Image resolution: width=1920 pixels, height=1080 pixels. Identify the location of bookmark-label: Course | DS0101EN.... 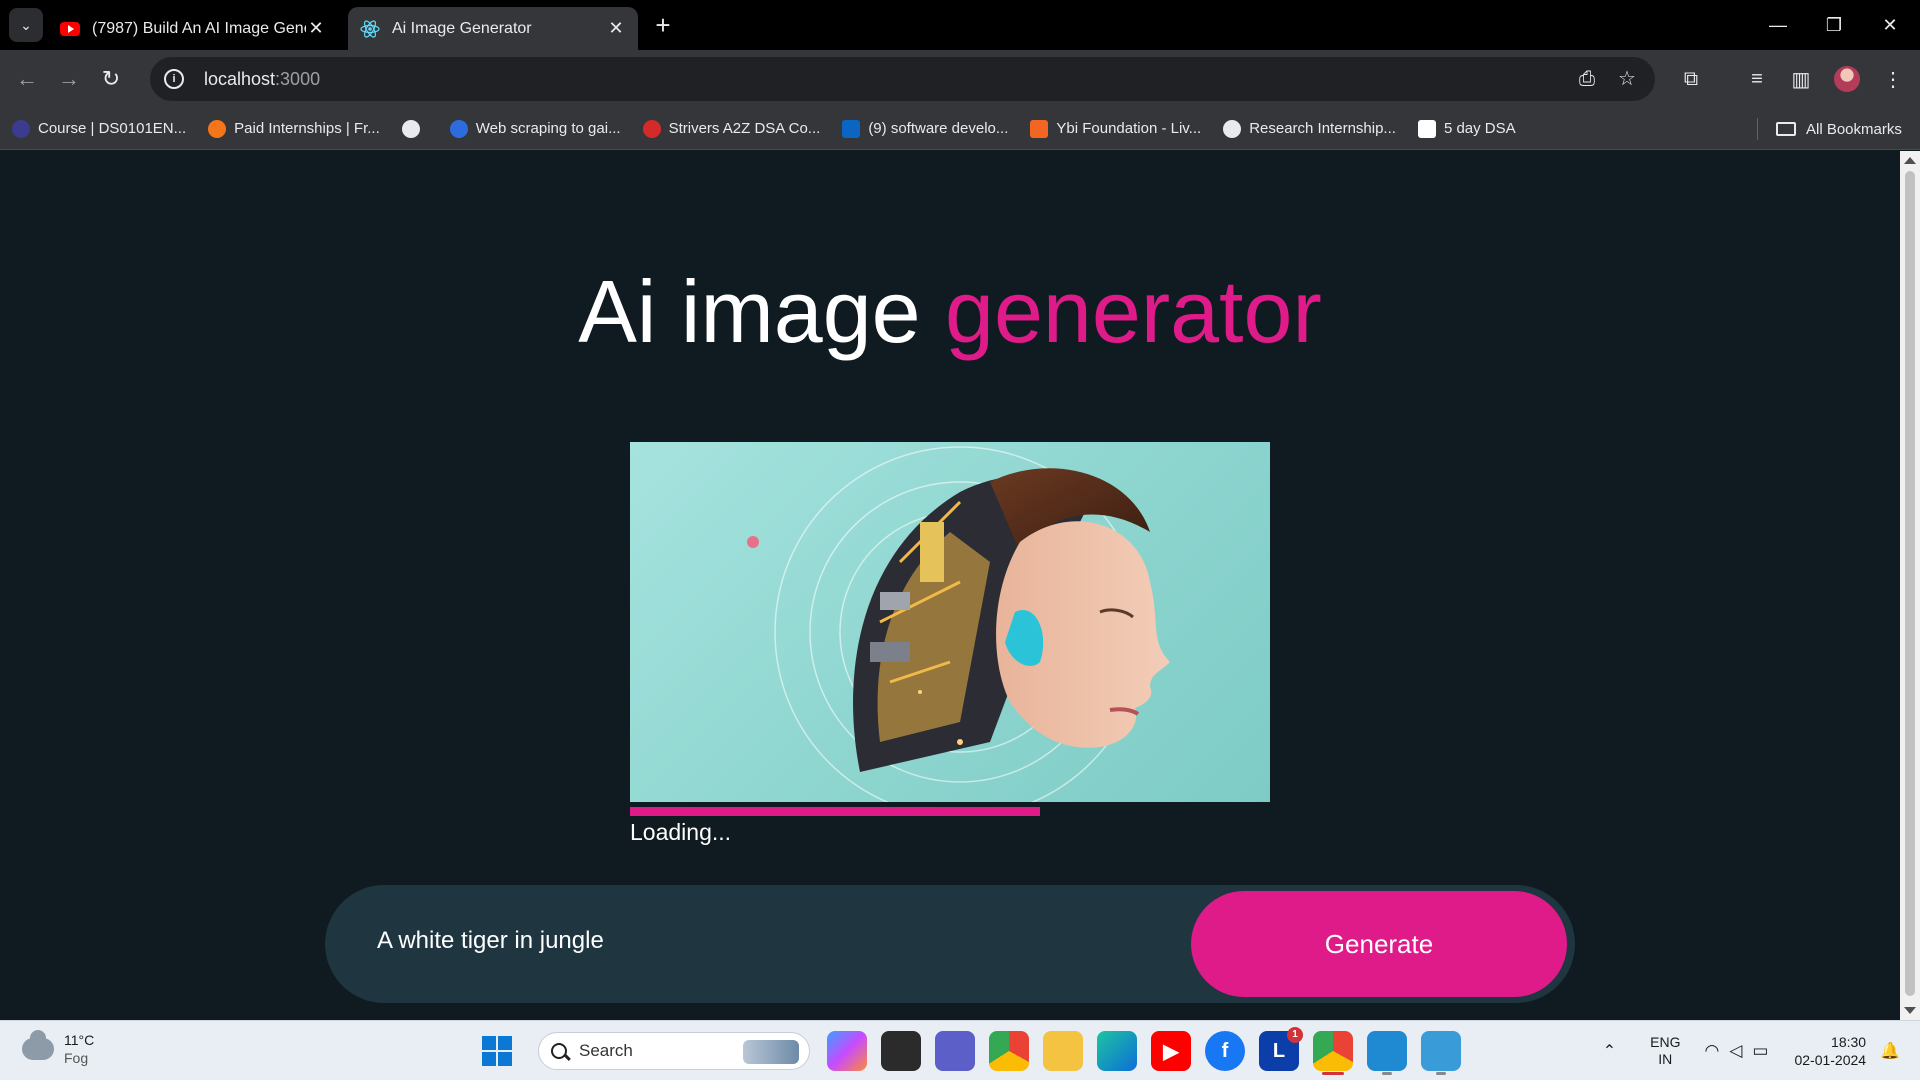
(112, 128).